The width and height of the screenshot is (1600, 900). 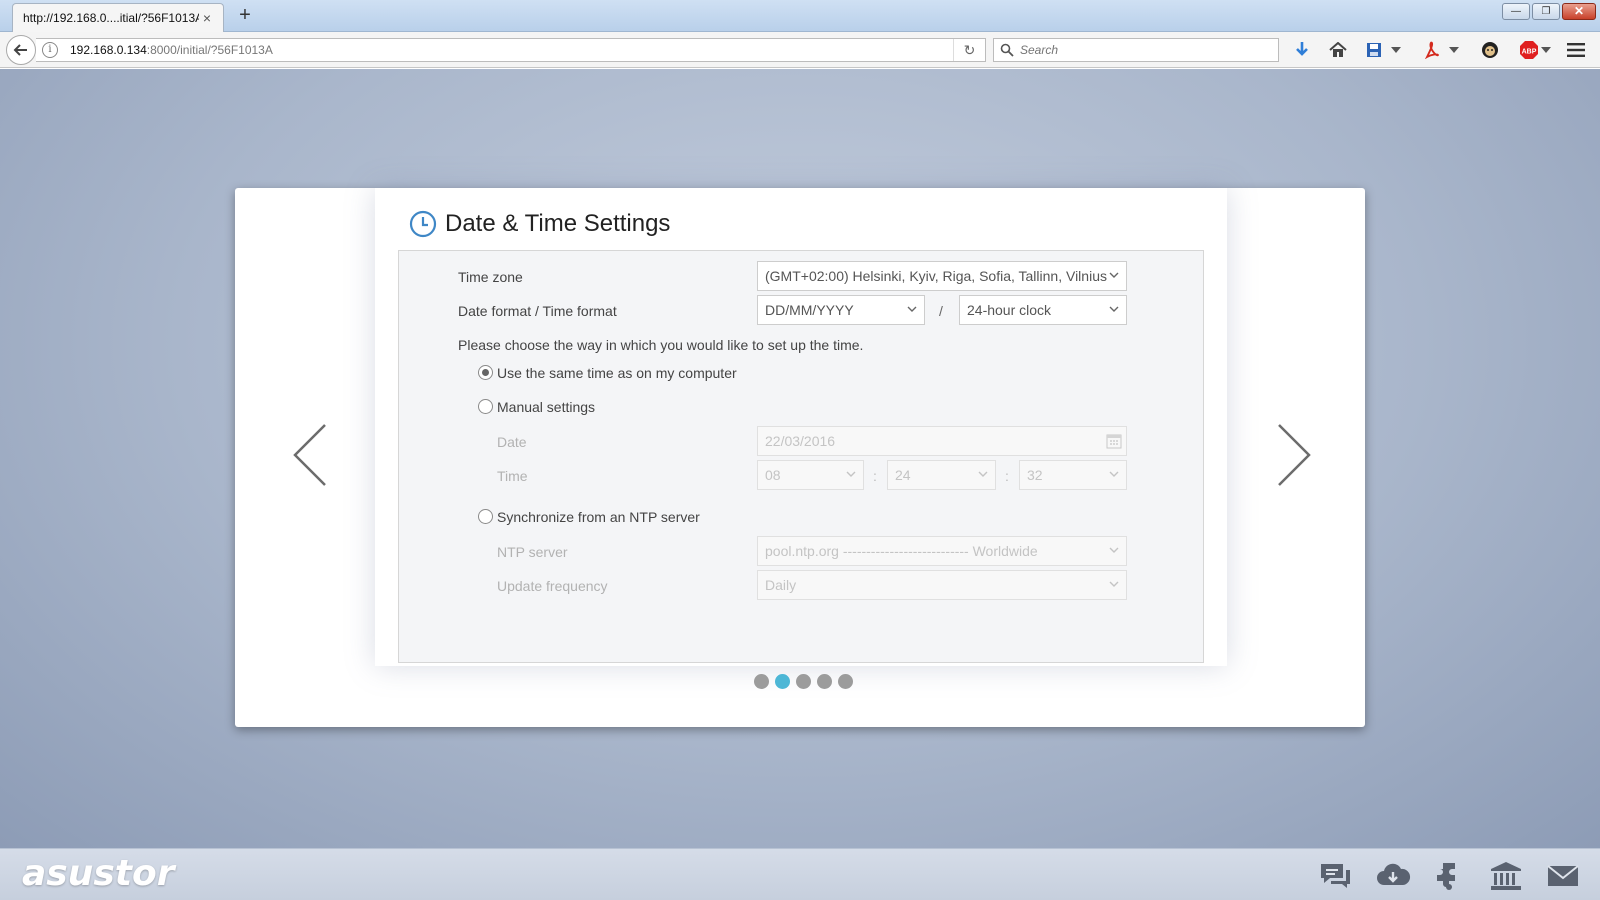 I want to click on bank-icon, so click(x=1506, y=876).